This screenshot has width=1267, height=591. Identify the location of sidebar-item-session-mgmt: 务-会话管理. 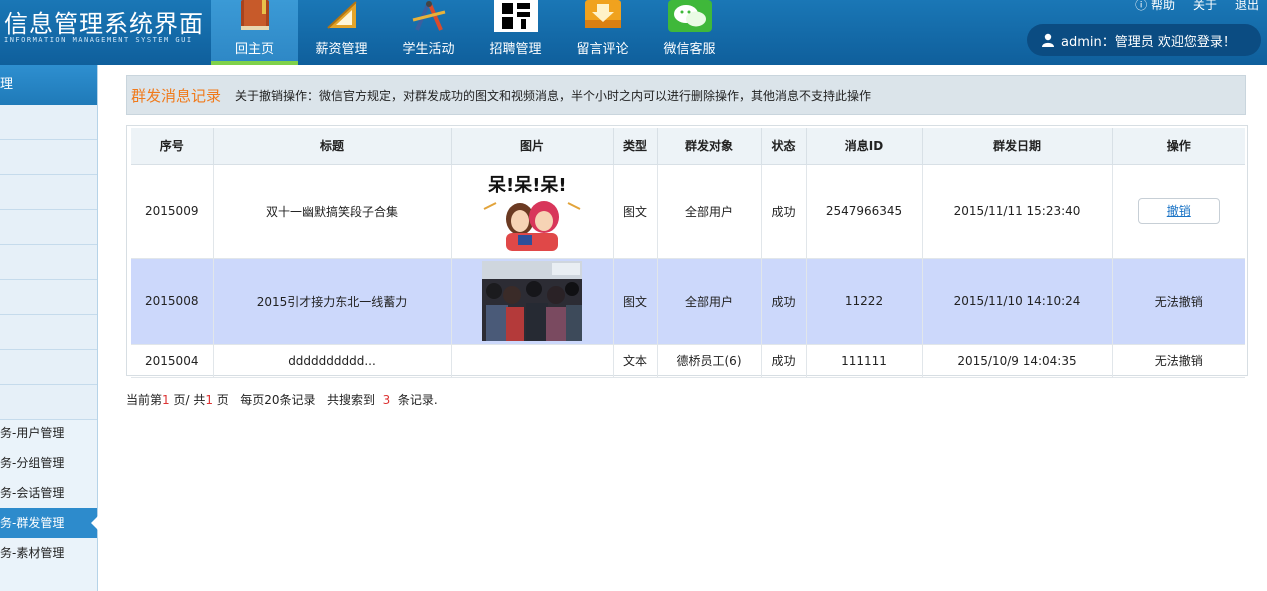
(48, 493).